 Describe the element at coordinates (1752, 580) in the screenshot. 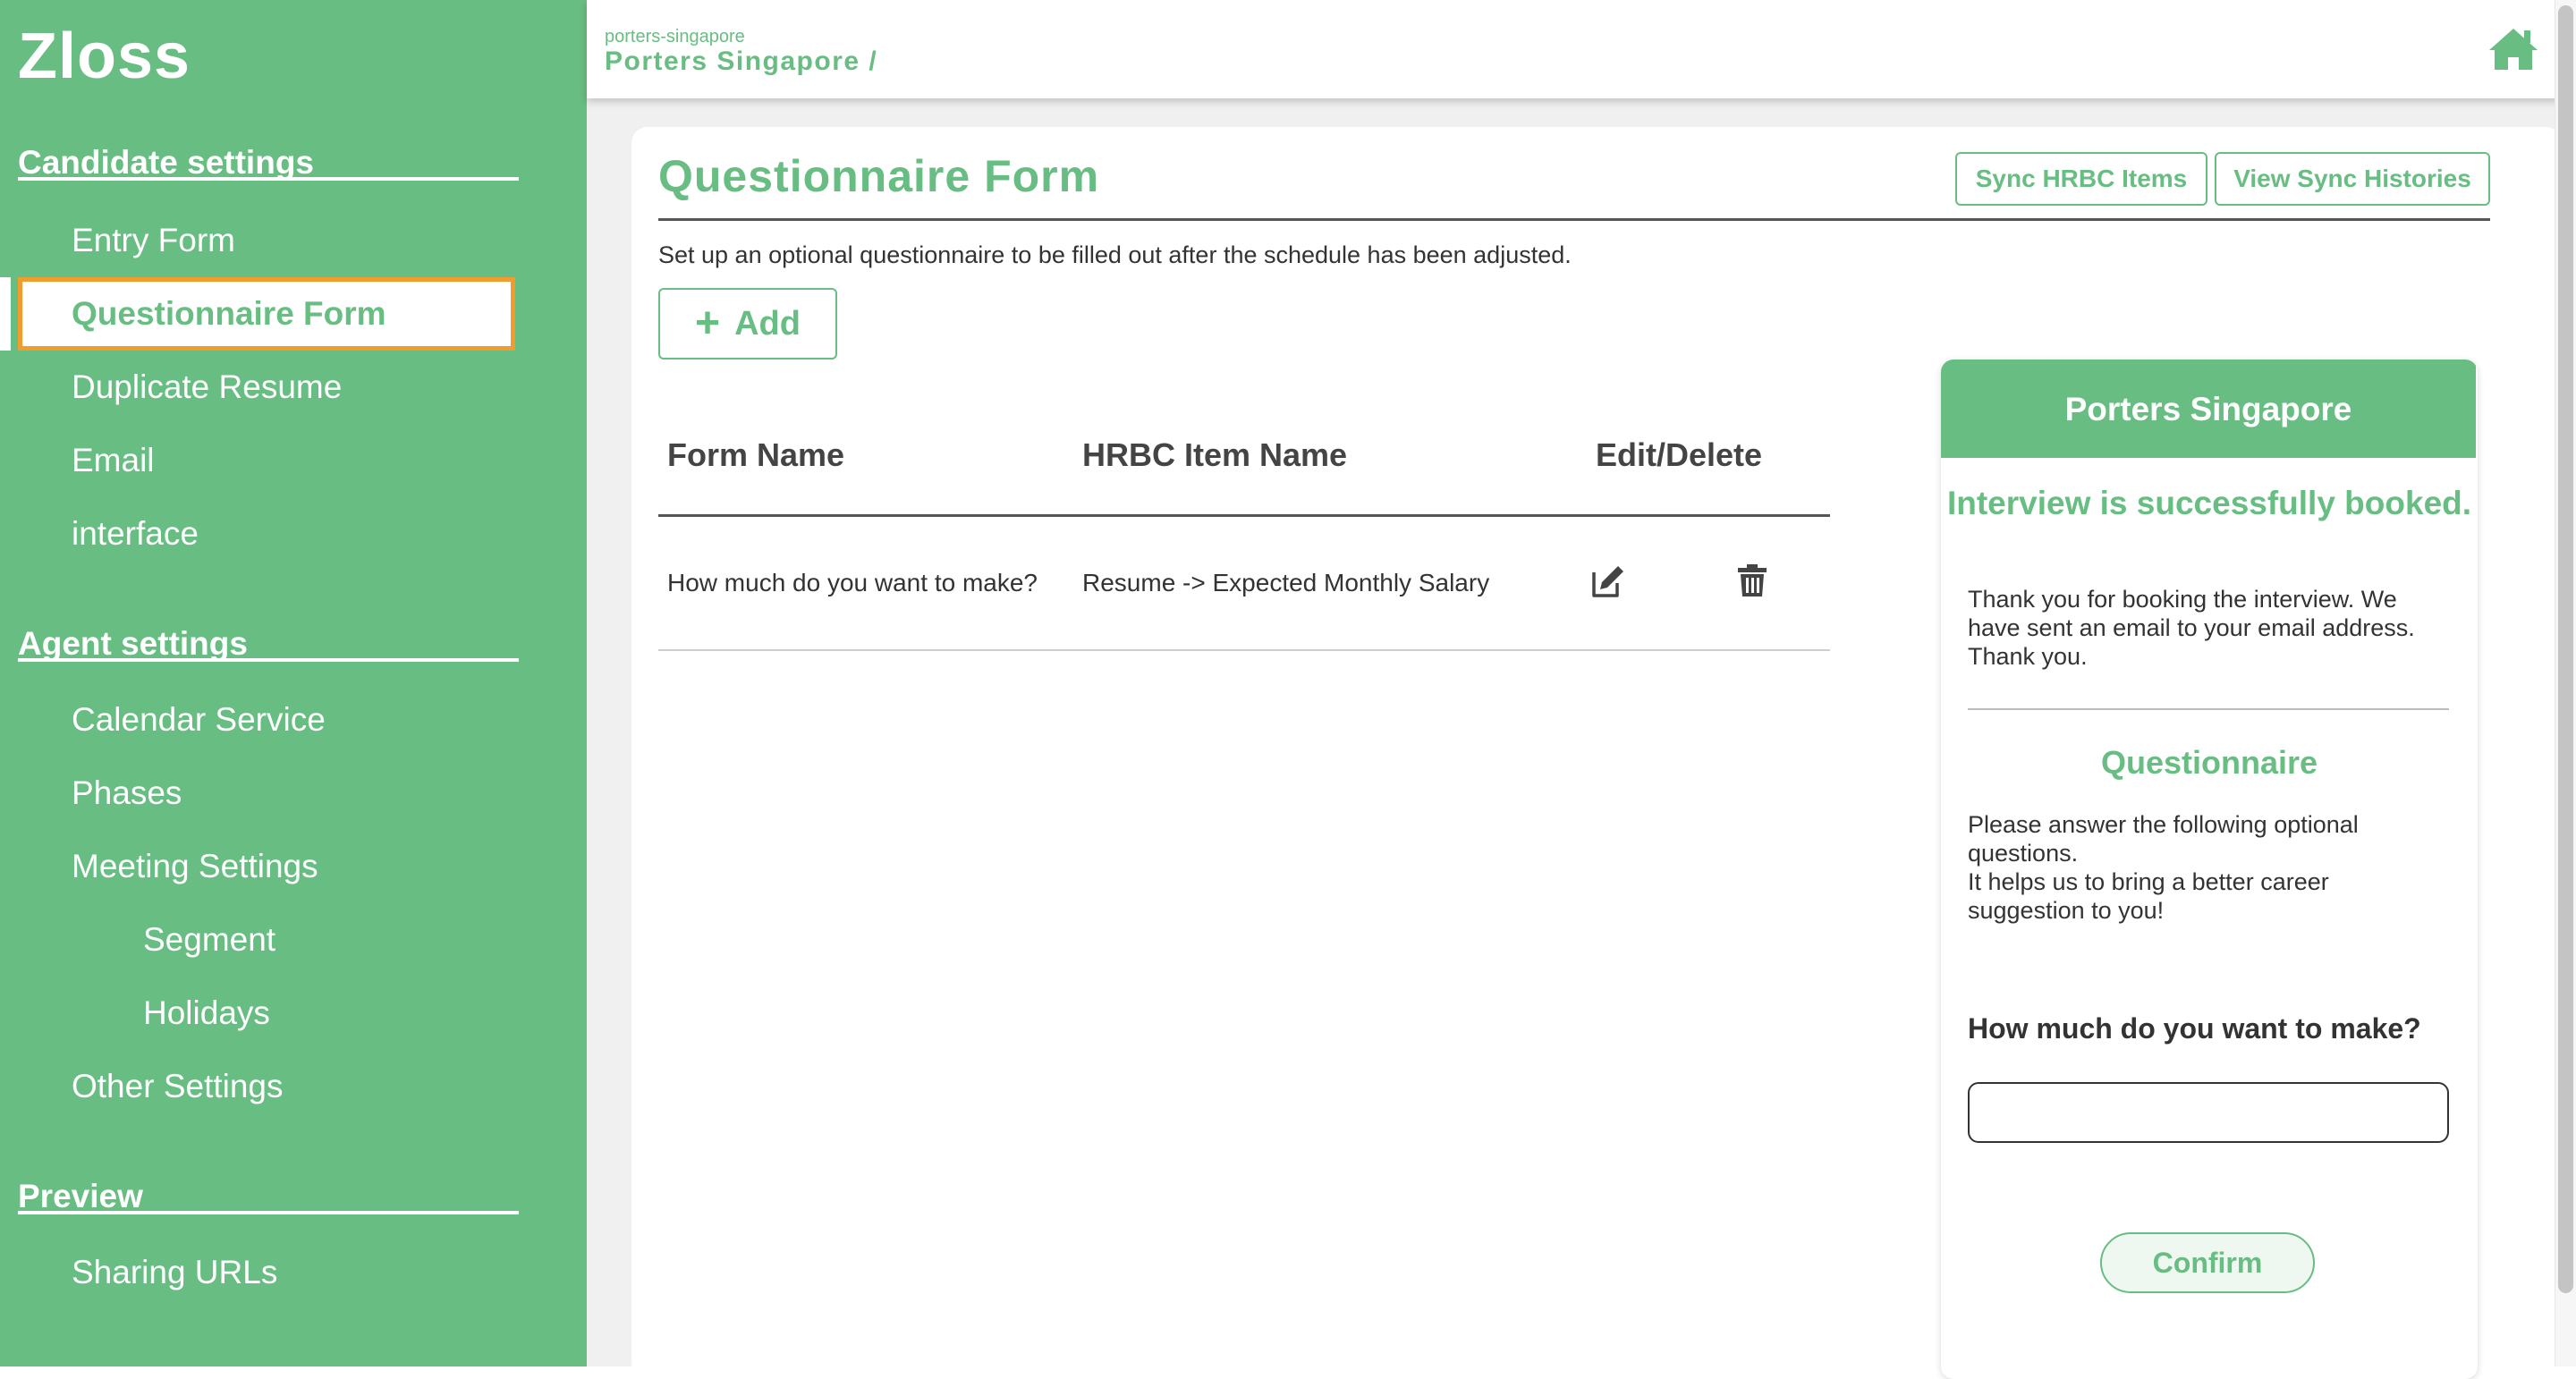

I see `trash-icon` at that location.